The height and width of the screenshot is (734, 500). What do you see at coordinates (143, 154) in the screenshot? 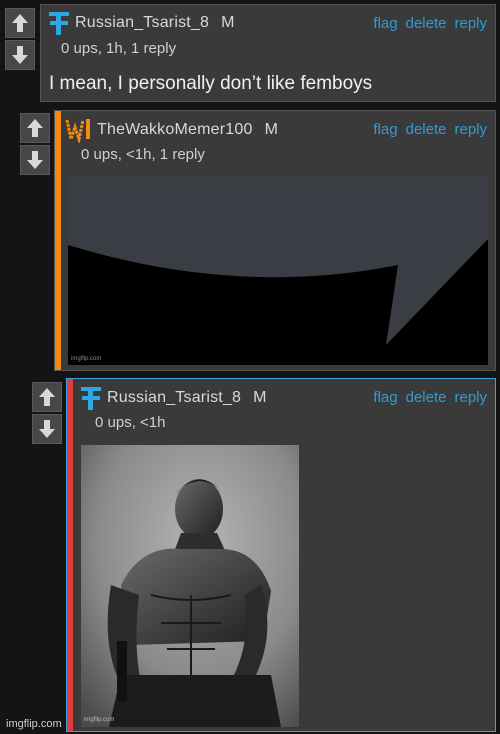
I see `comment-meta: 0 ups, <1h, 1 reply` at bounding box center [143, 154].